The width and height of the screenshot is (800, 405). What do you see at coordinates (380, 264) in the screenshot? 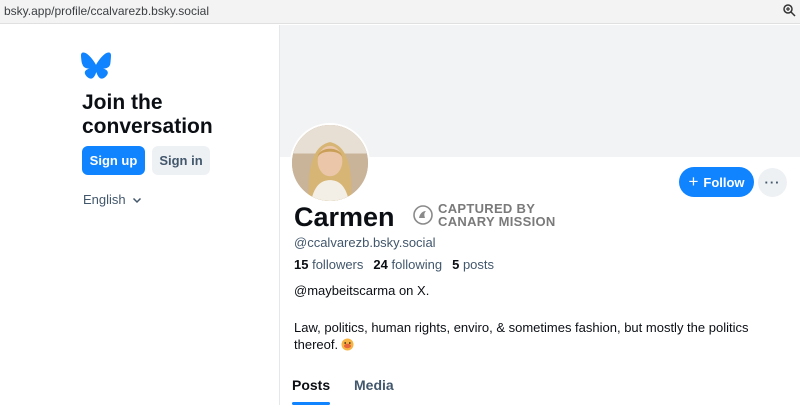
I see `following-count: 24` at bounding box center [380, 264].